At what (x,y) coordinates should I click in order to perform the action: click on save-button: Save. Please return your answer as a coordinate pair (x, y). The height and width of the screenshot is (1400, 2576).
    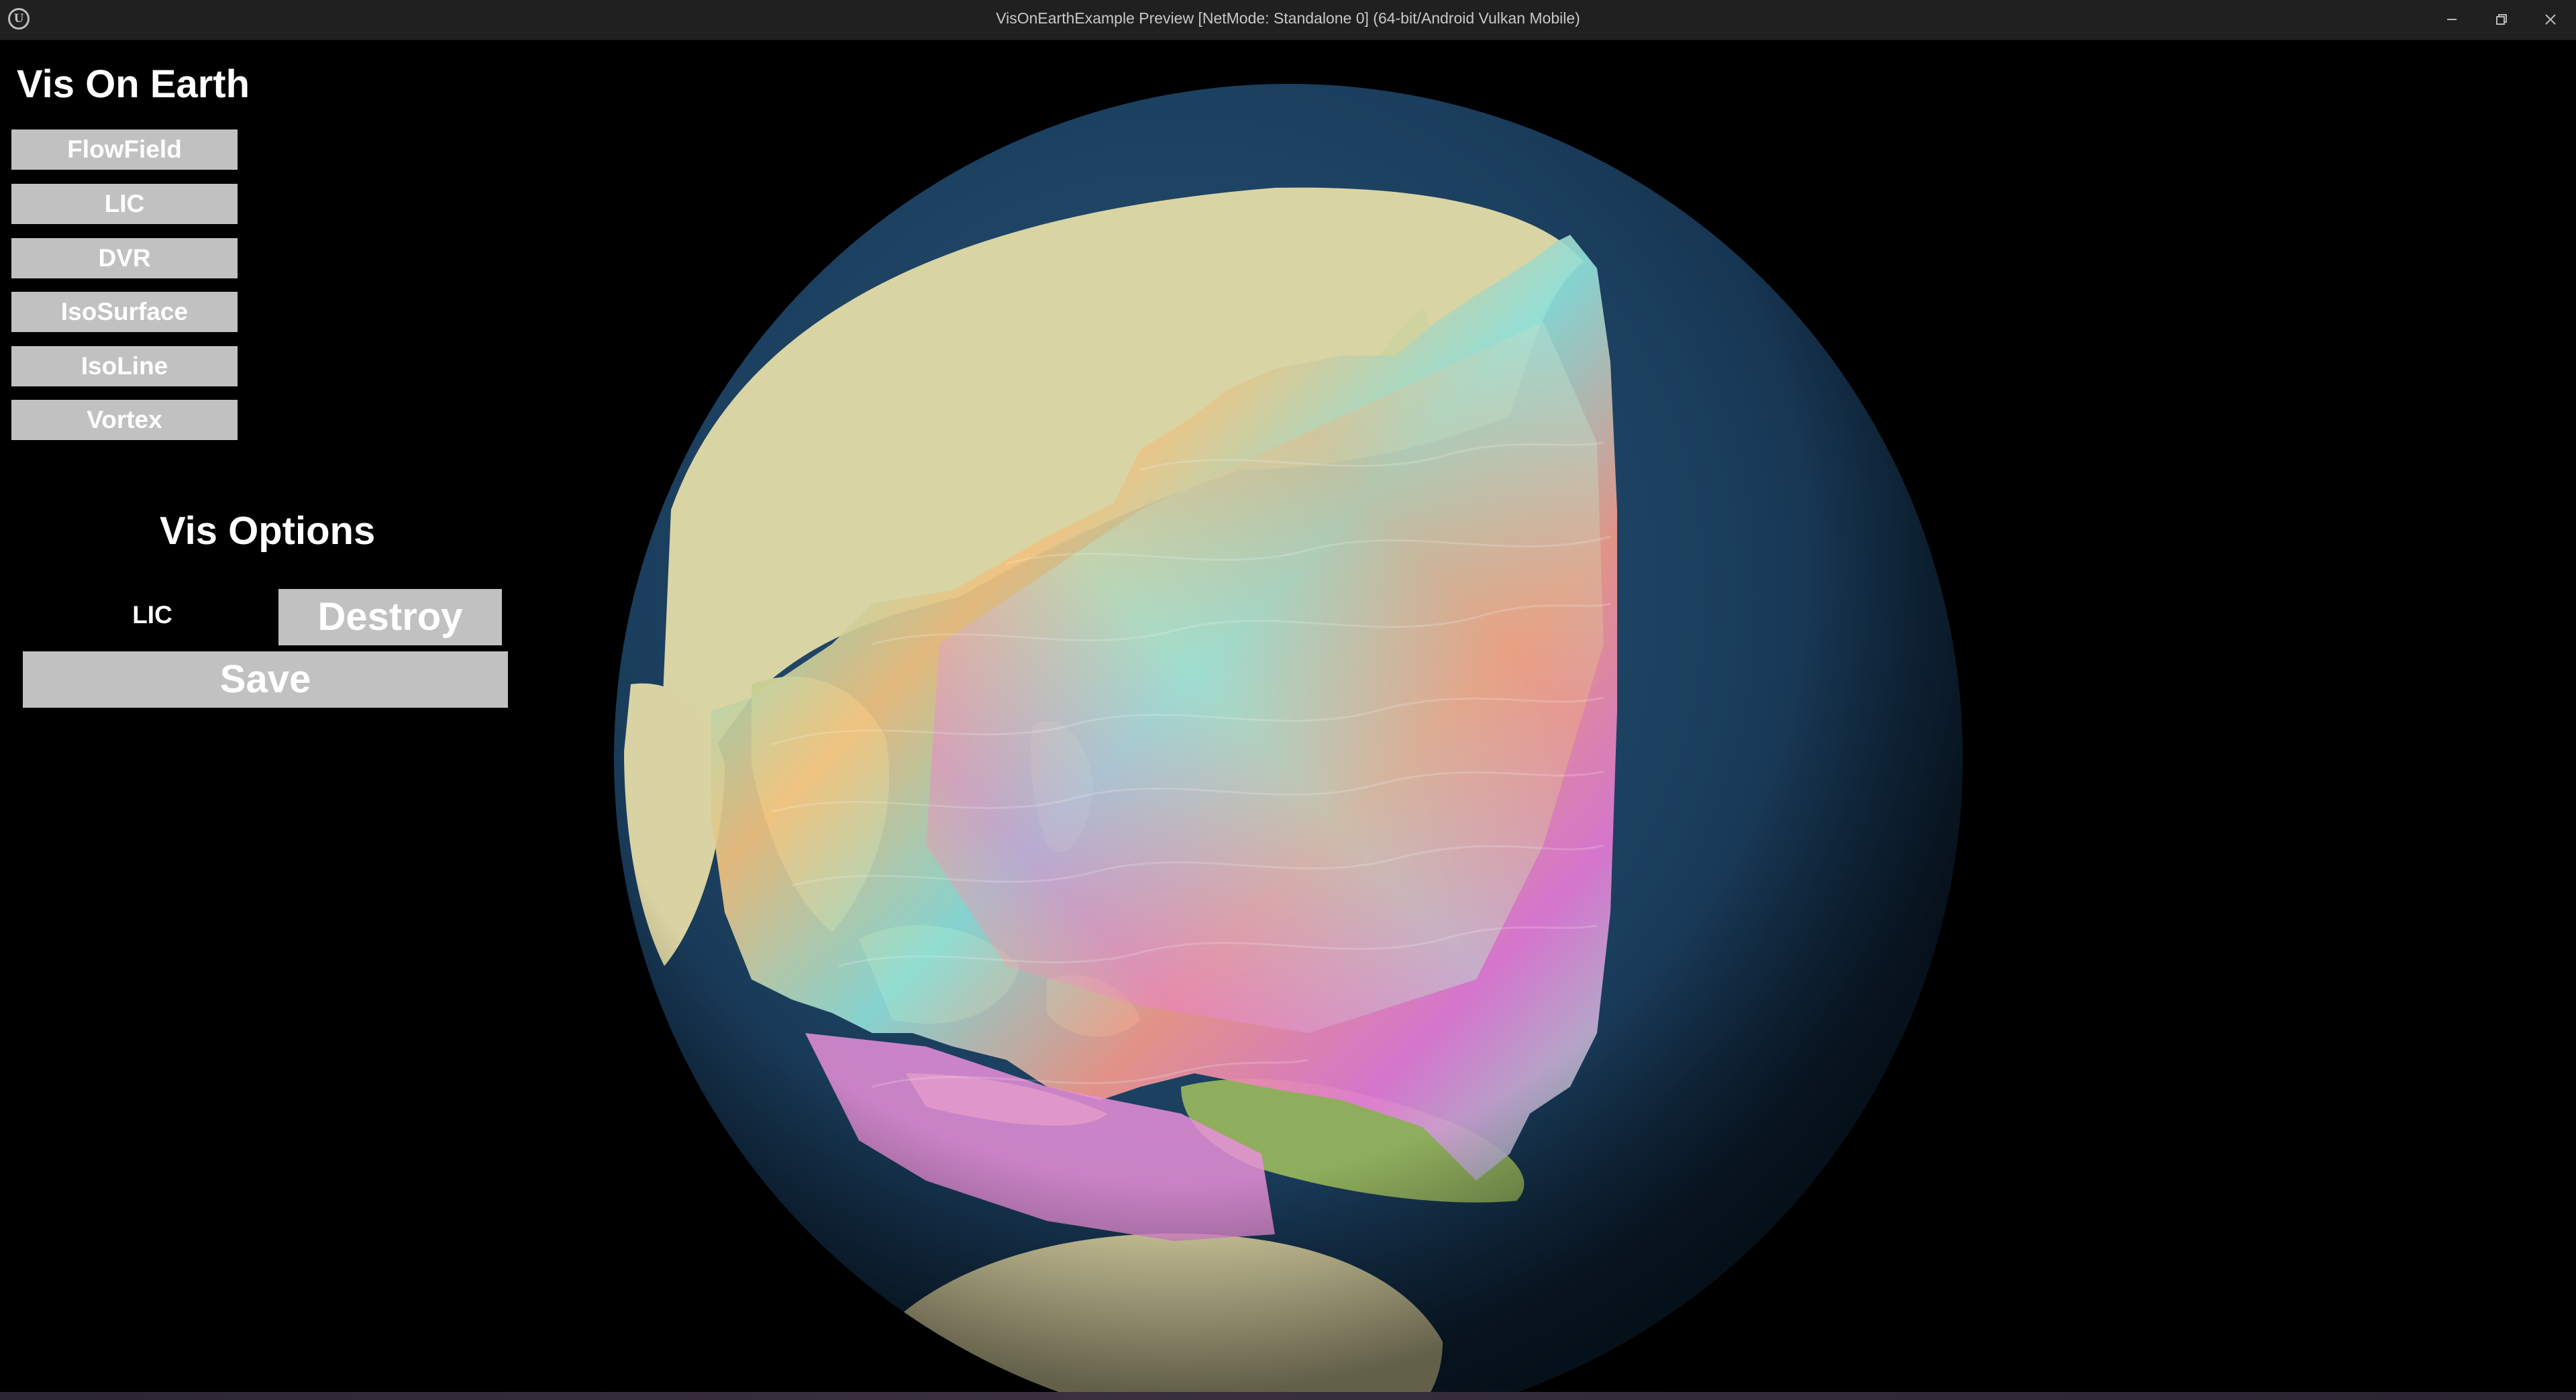
    Looking at the image, I should click on (265, 679).